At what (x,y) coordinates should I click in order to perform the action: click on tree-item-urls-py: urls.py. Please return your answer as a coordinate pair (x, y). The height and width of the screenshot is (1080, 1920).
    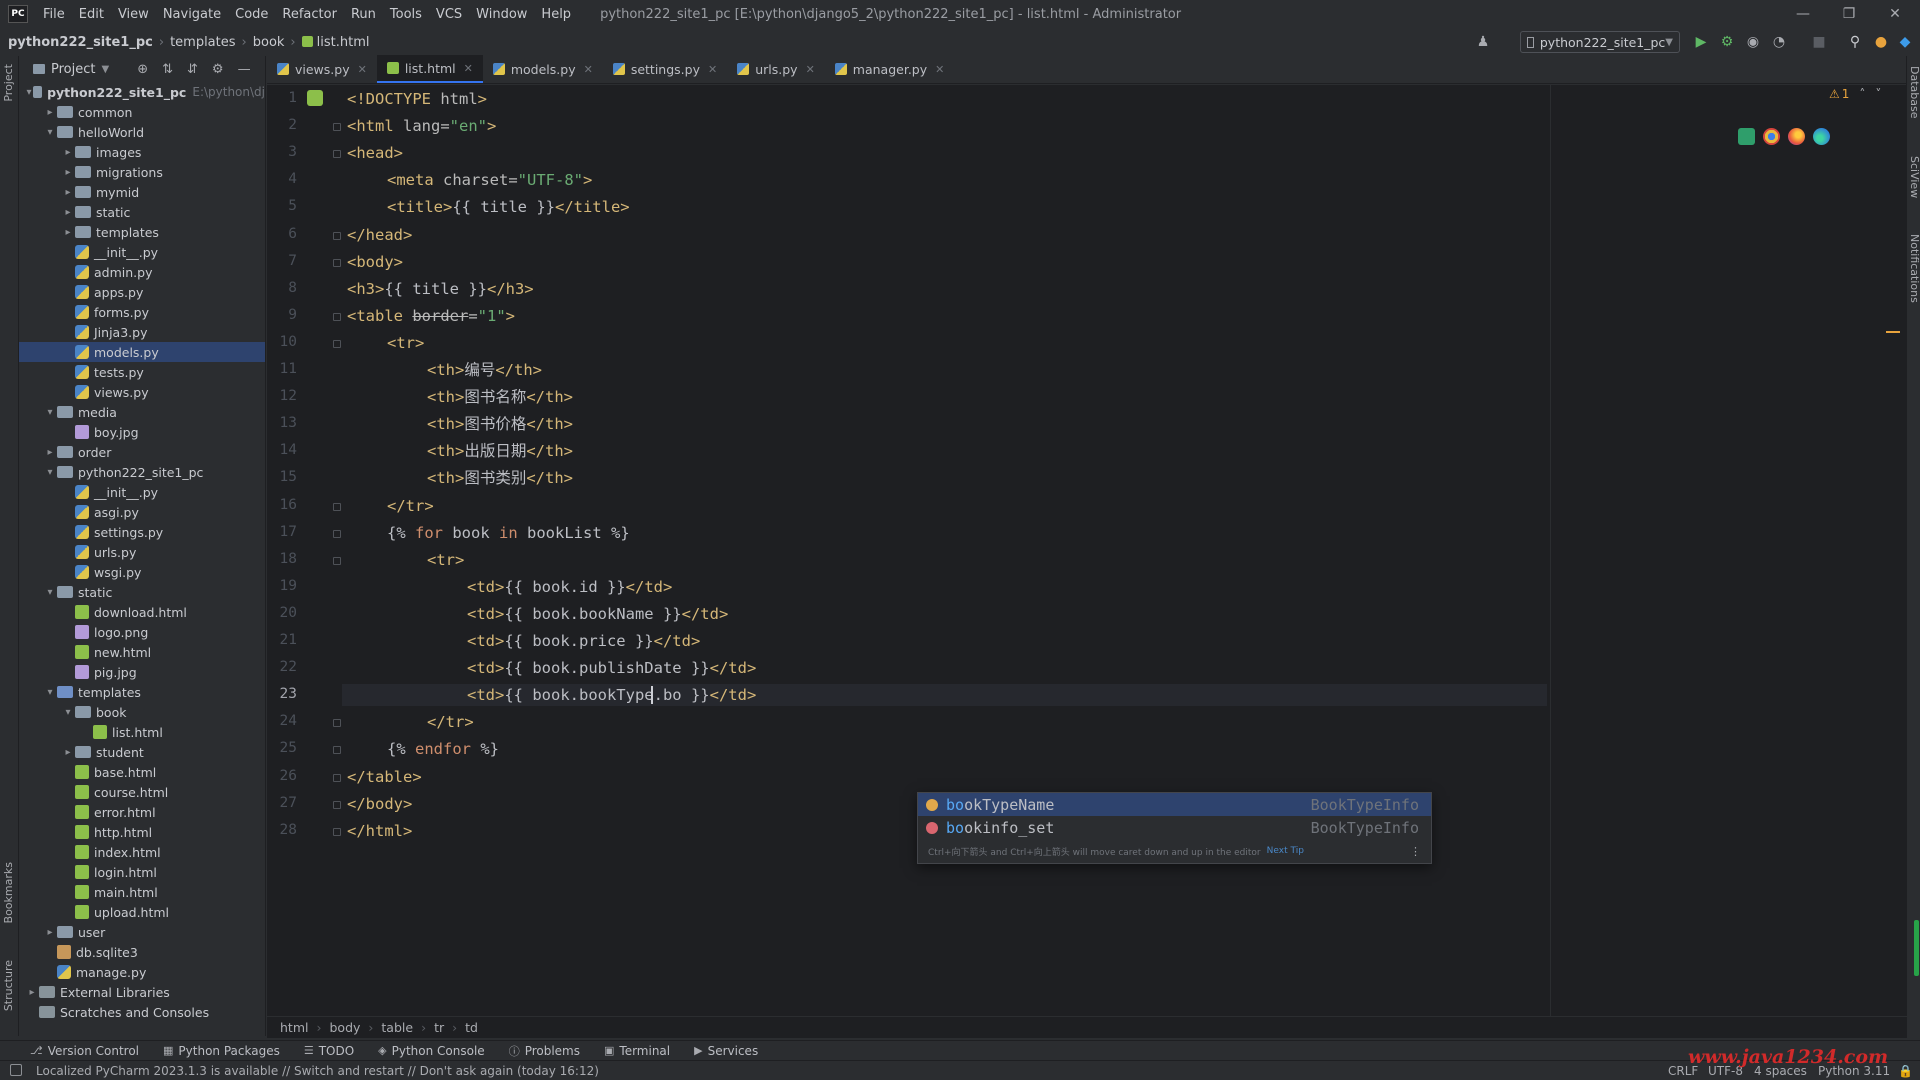
    Looking at the image, I should click on (142, 552).